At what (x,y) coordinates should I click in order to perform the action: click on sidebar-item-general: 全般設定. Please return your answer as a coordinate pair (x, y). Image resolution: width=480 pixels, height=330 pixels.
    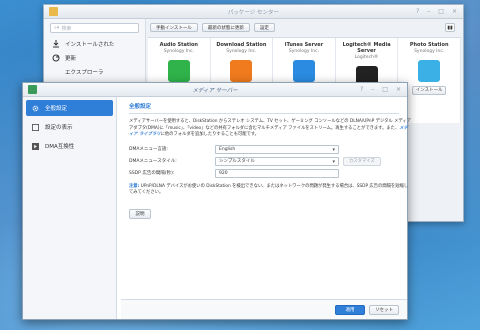
    Looking at the image, I should click on (69, 108).